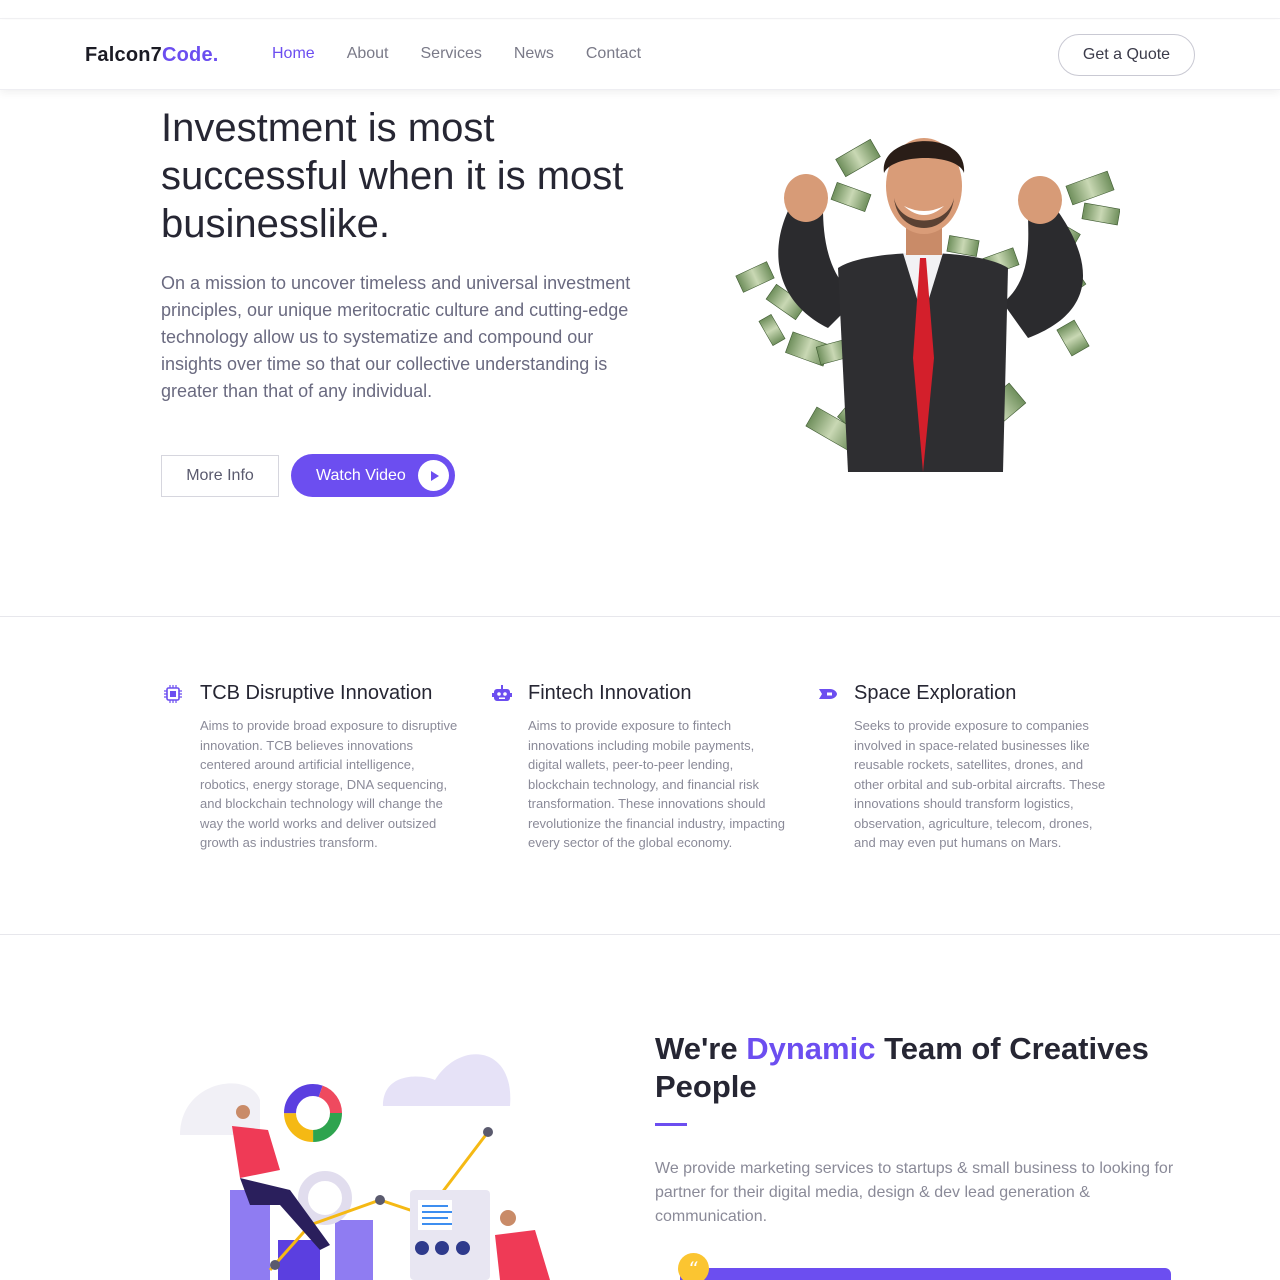  What do you see at coordinates (316, 693) in the screenshot?
I see `feature-title: TCB Disruptive Innovation` at bounding box center [316, 693].